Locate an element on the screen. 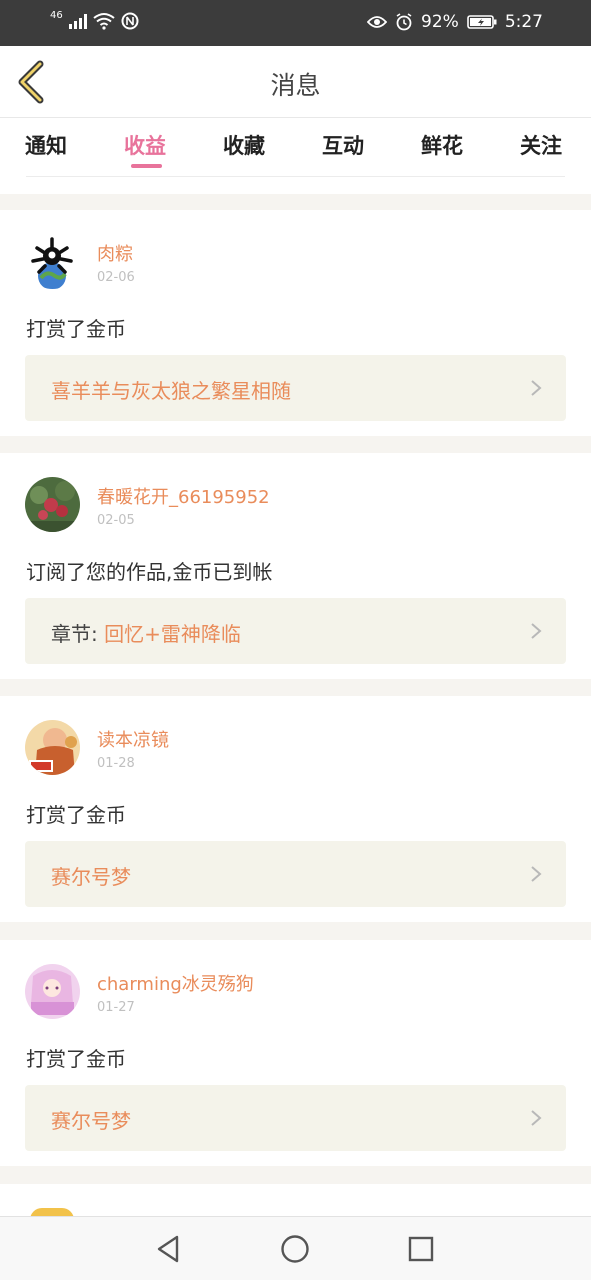 The width and height of the screenshot is (591, 1280). system-nav-bar is located at coordinates (295, 1248).